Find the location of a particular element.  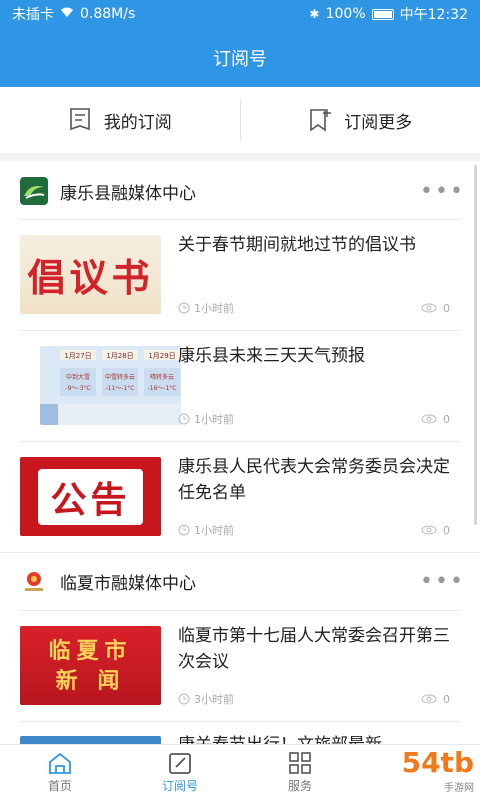

nav-home: 首页 is located at coordinates (60, 772).